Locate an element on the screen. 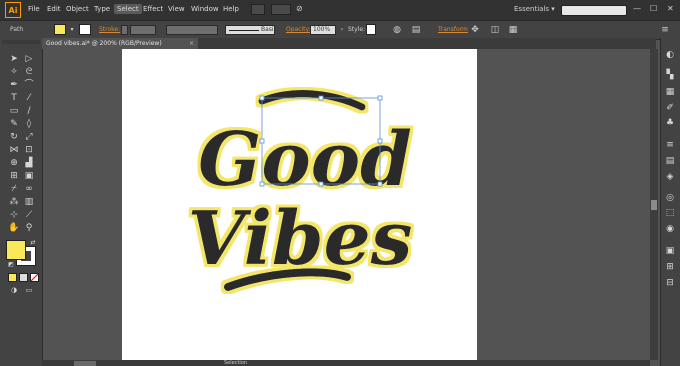 Image resolution: width=680 pixels, height=366 pixels. search-input is located at coordinates (594, 10).